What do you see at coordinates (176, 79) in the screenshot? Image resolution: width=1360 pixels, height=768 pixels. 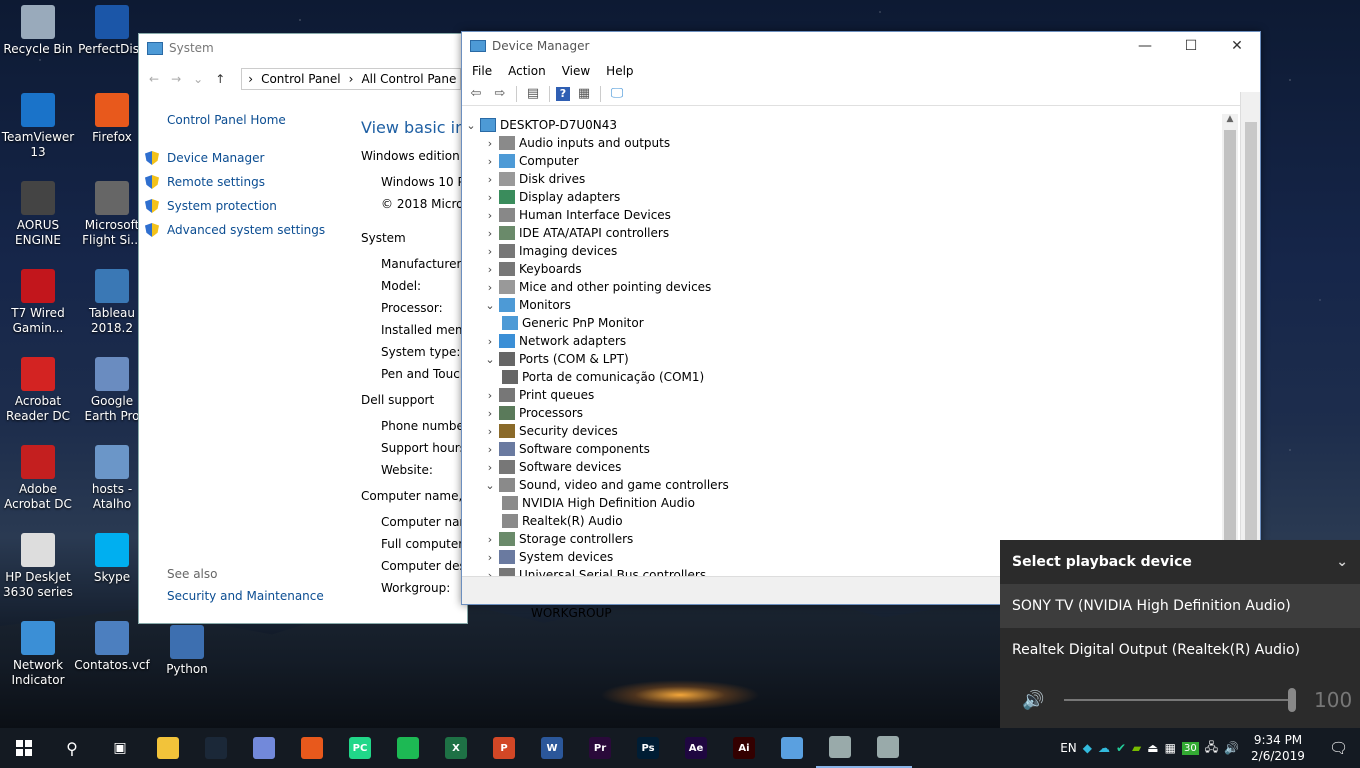 I see `forward-arrow-icon: →` at bounding box center [176, 79].